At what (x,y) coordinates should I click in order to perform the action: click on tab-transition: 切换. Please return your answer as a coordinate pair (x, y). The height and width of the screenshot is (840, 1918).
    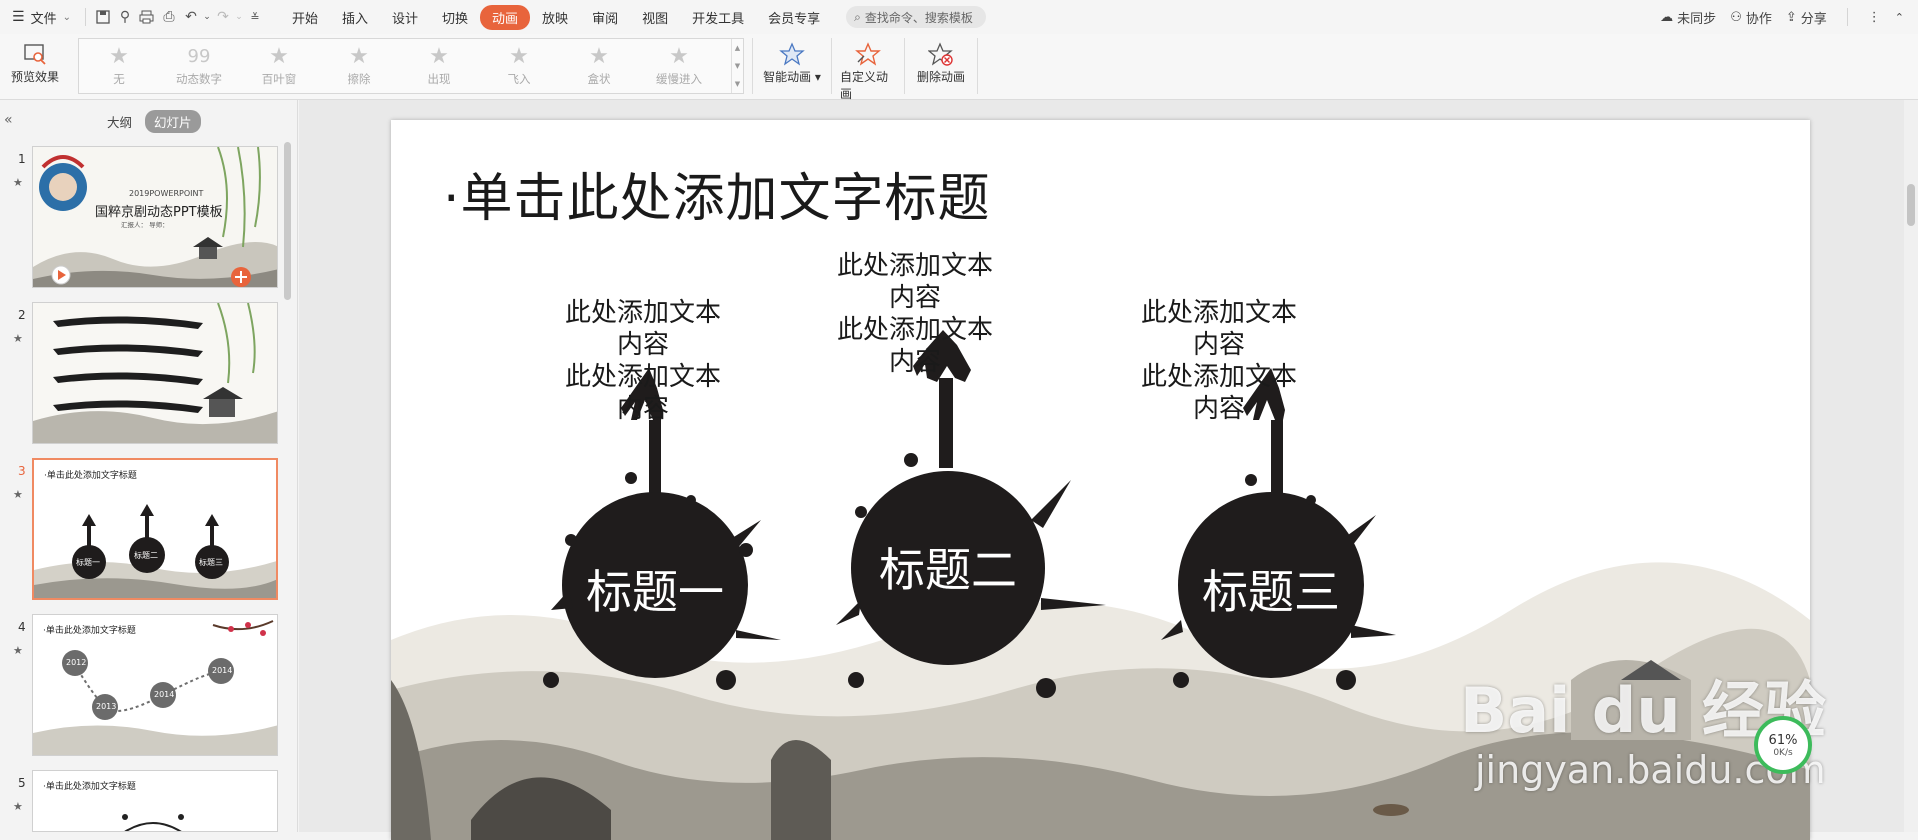
    Looking at the image, I should click on (455, 17).